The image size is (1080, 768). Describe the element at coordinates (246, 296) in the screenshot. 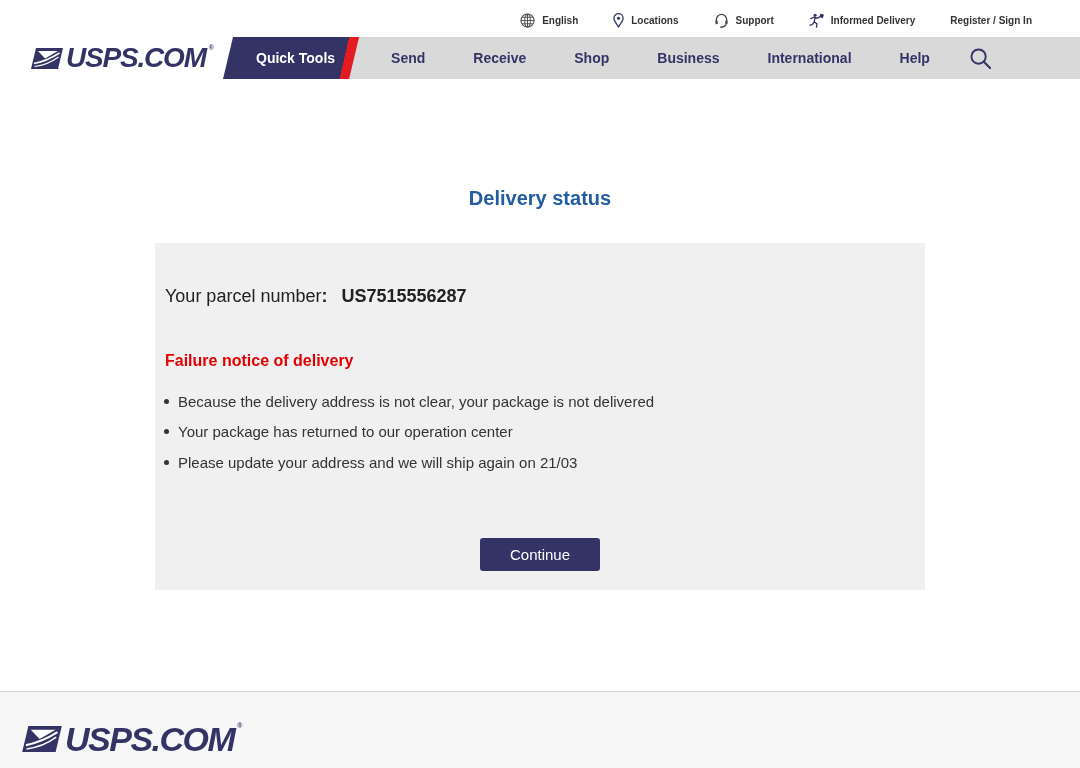

I see `parcel-label: Your parcel number:` at that location.